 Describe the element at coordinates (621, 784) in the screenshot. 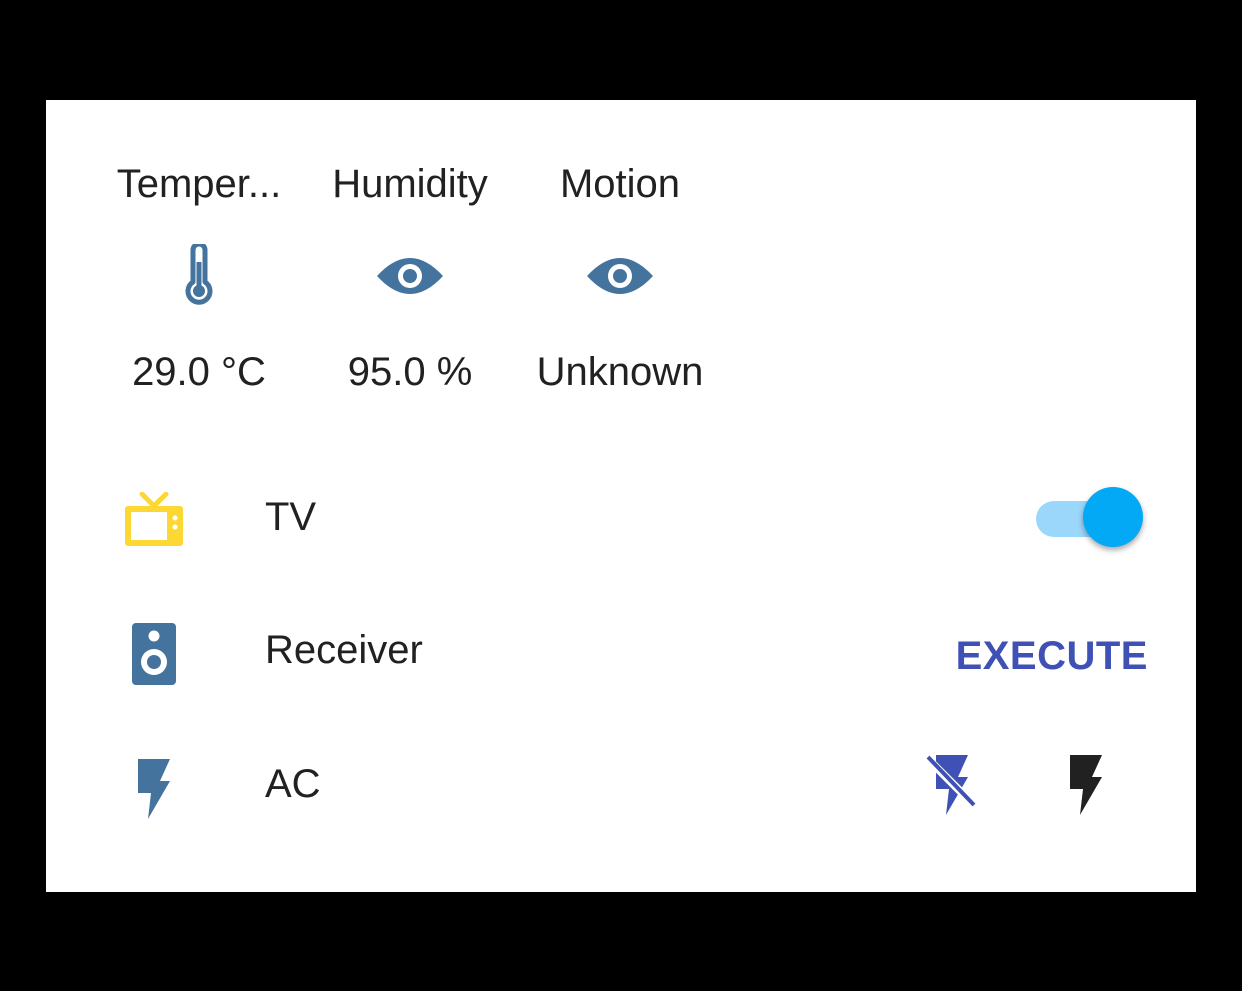

I see `entity-row-ac: AC` at that location.